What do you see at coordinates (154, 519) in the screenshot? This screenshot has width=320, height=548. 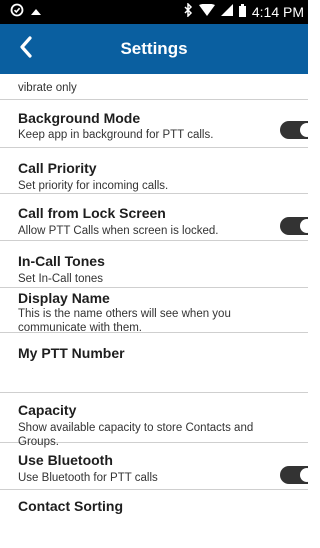 I see `settings-row-contact-sorting: Contact Sorting` at bounding box center [154, 519].